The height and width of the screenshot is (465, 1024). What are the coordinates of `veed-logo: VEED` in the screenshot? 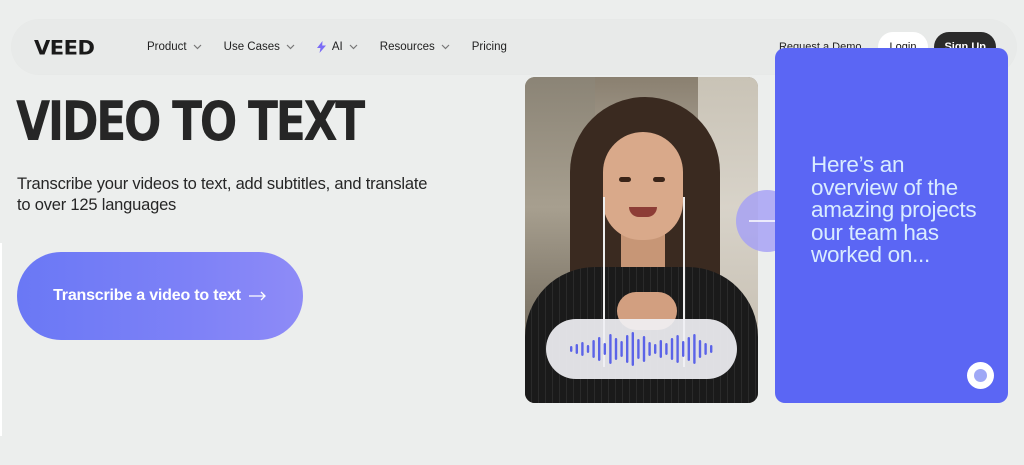 It's located at (64, 48).